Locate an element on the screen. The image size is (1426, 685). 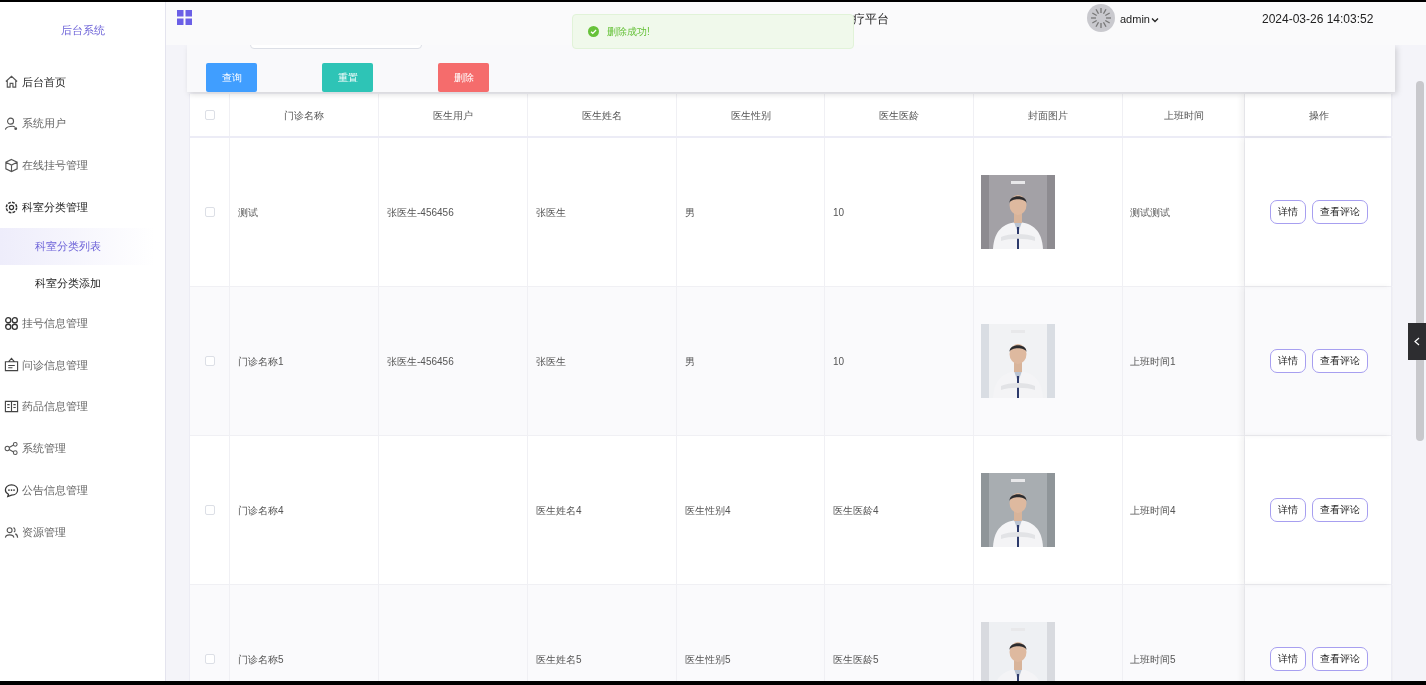
table-cell-text: 医生性别4 is located at coordinates (708, 510).